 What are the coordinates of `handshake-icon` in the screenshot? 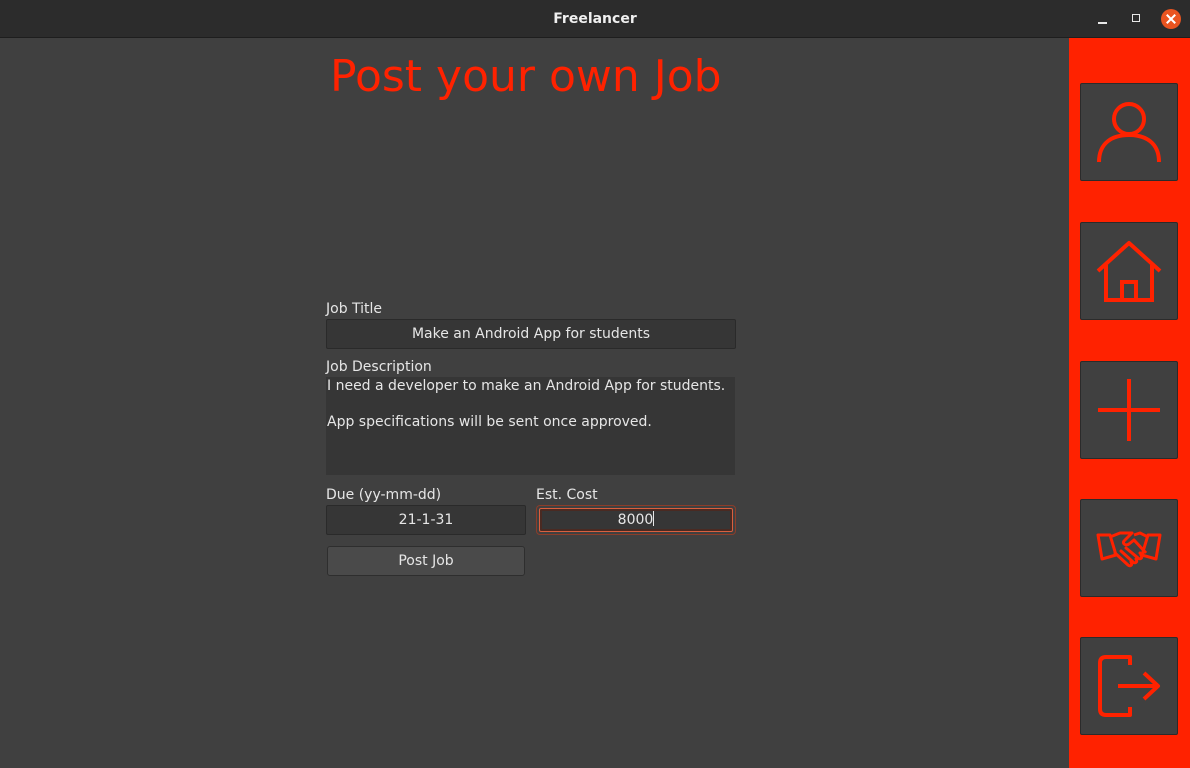 It's located at (1129, 549).